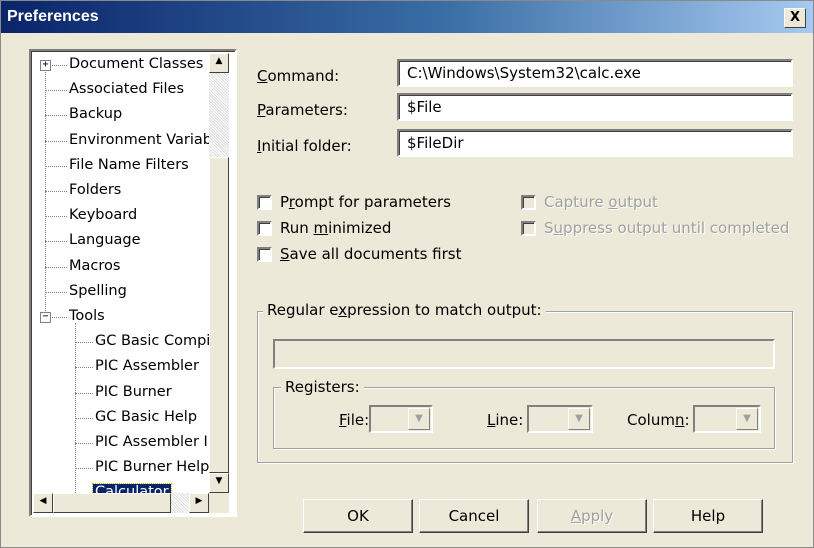 This screenshot has height=548, width=814. Describe the element at coordinates (595, 73) in the screenshot. I see `command-input: C:\Windows\System32\calc.exe` at that location.